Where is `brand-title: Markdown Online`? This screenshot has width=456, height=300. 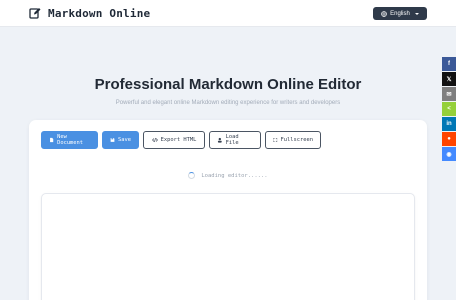 brand-title: Markdown Online is located at coordinates (99, 13).